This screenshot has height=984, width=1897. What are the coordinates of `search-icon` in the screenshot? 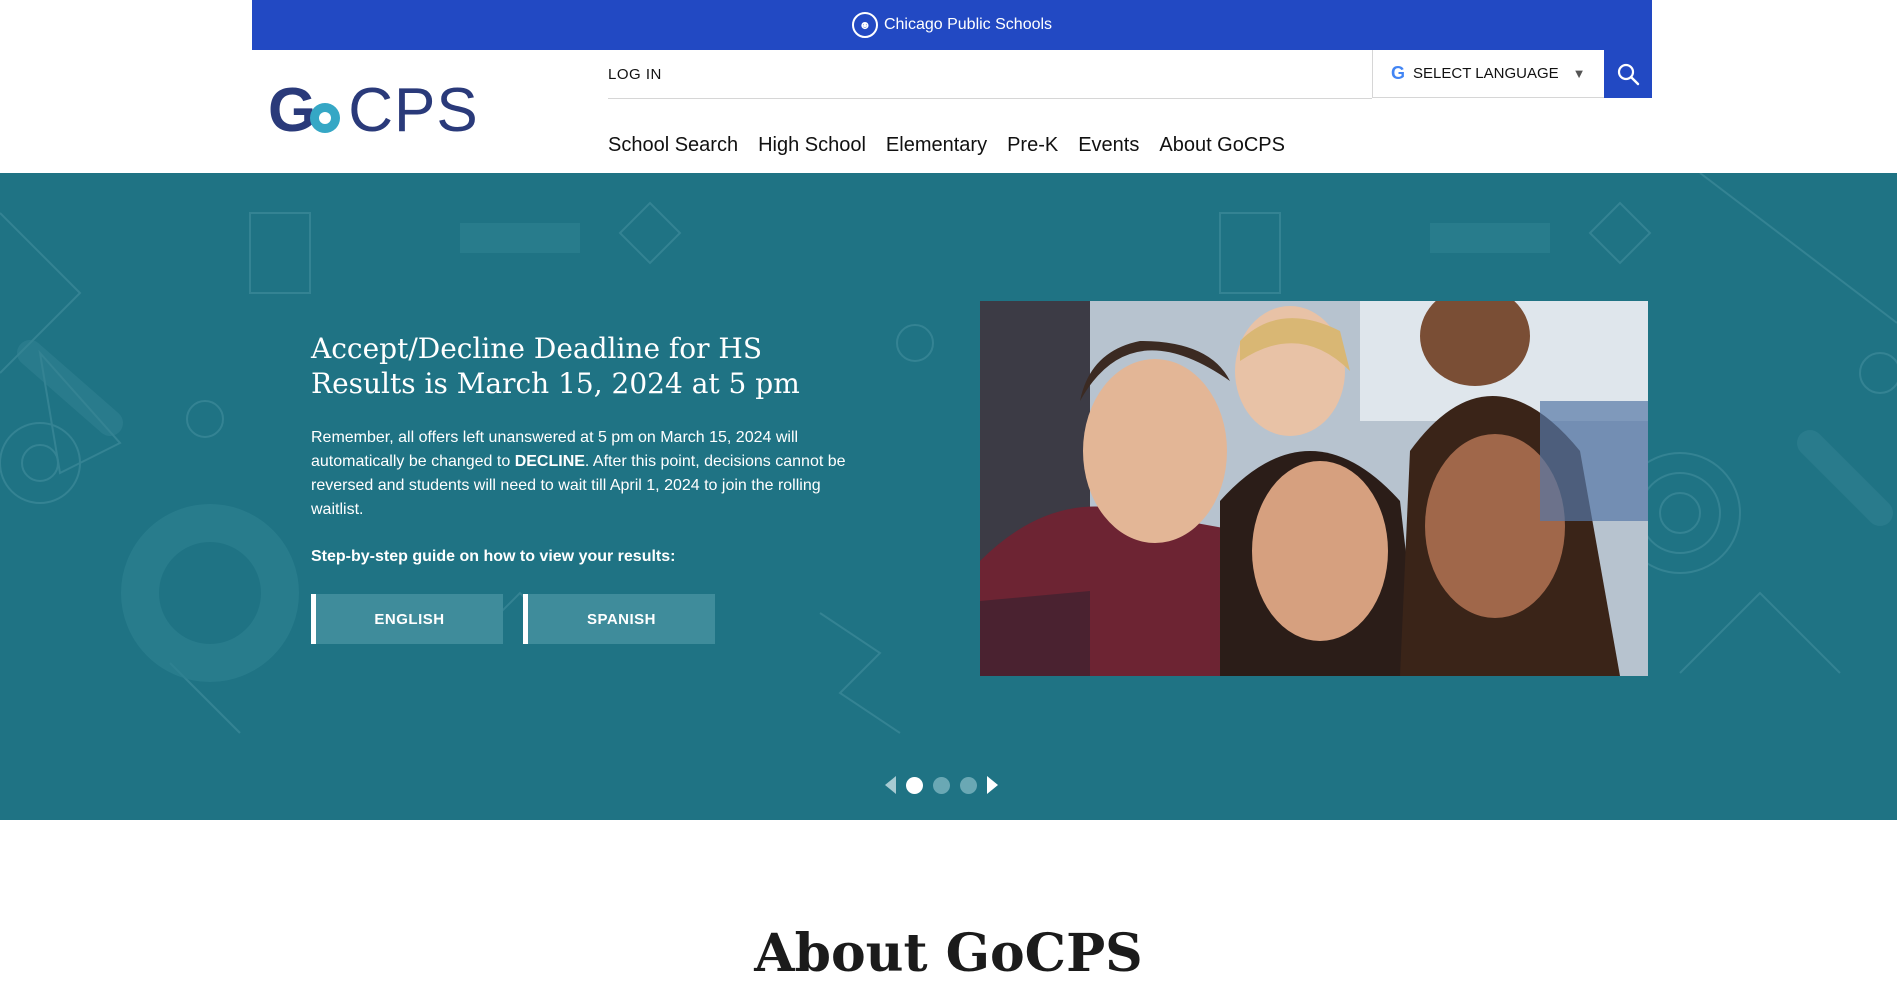 It's located at (1628, 74).